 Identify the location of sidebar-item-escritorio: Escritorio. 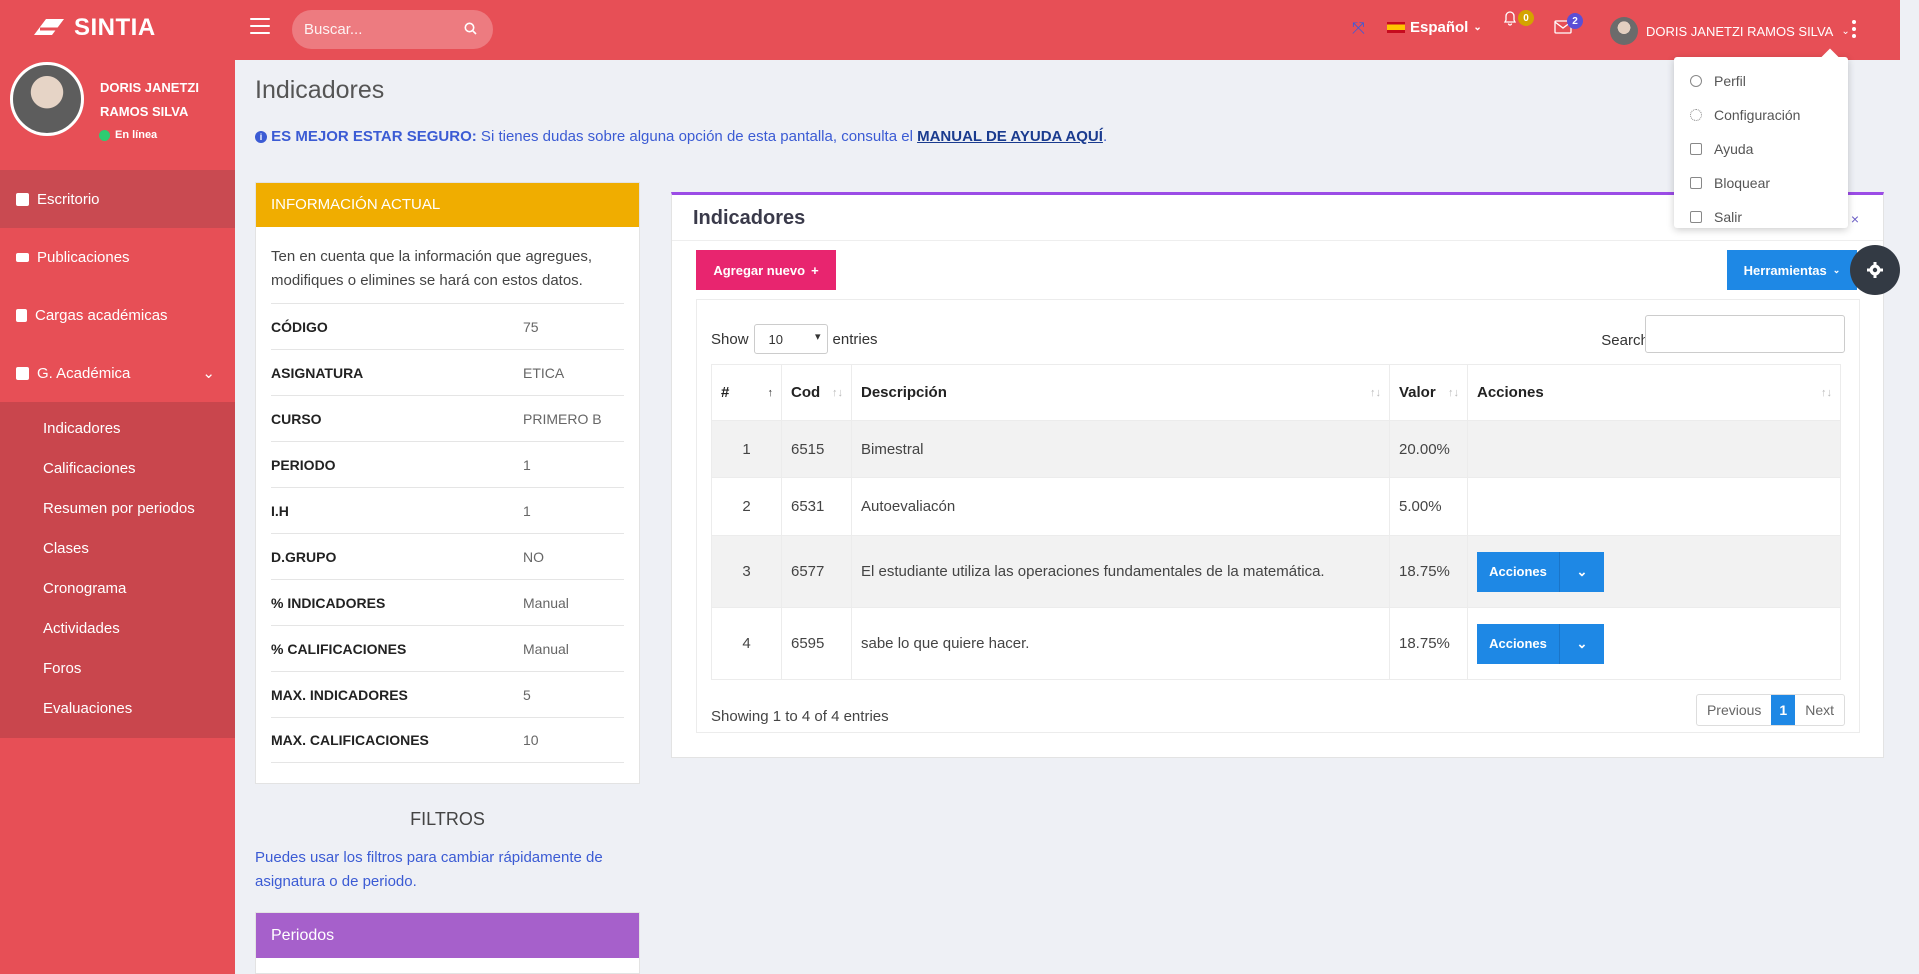
(117, 199).